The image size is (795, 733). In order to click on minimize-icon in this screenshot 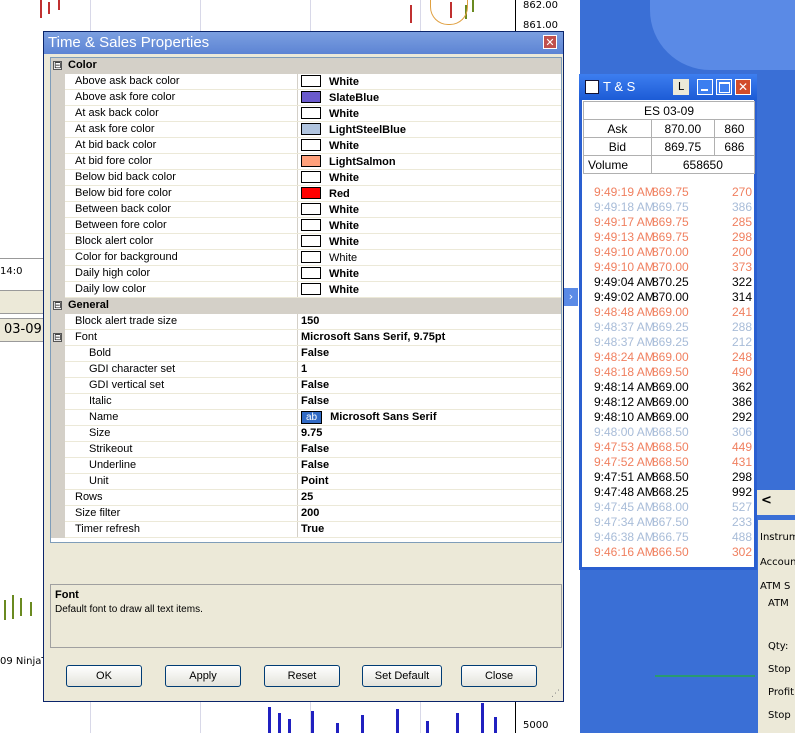, I will do `click(705, 87)`.